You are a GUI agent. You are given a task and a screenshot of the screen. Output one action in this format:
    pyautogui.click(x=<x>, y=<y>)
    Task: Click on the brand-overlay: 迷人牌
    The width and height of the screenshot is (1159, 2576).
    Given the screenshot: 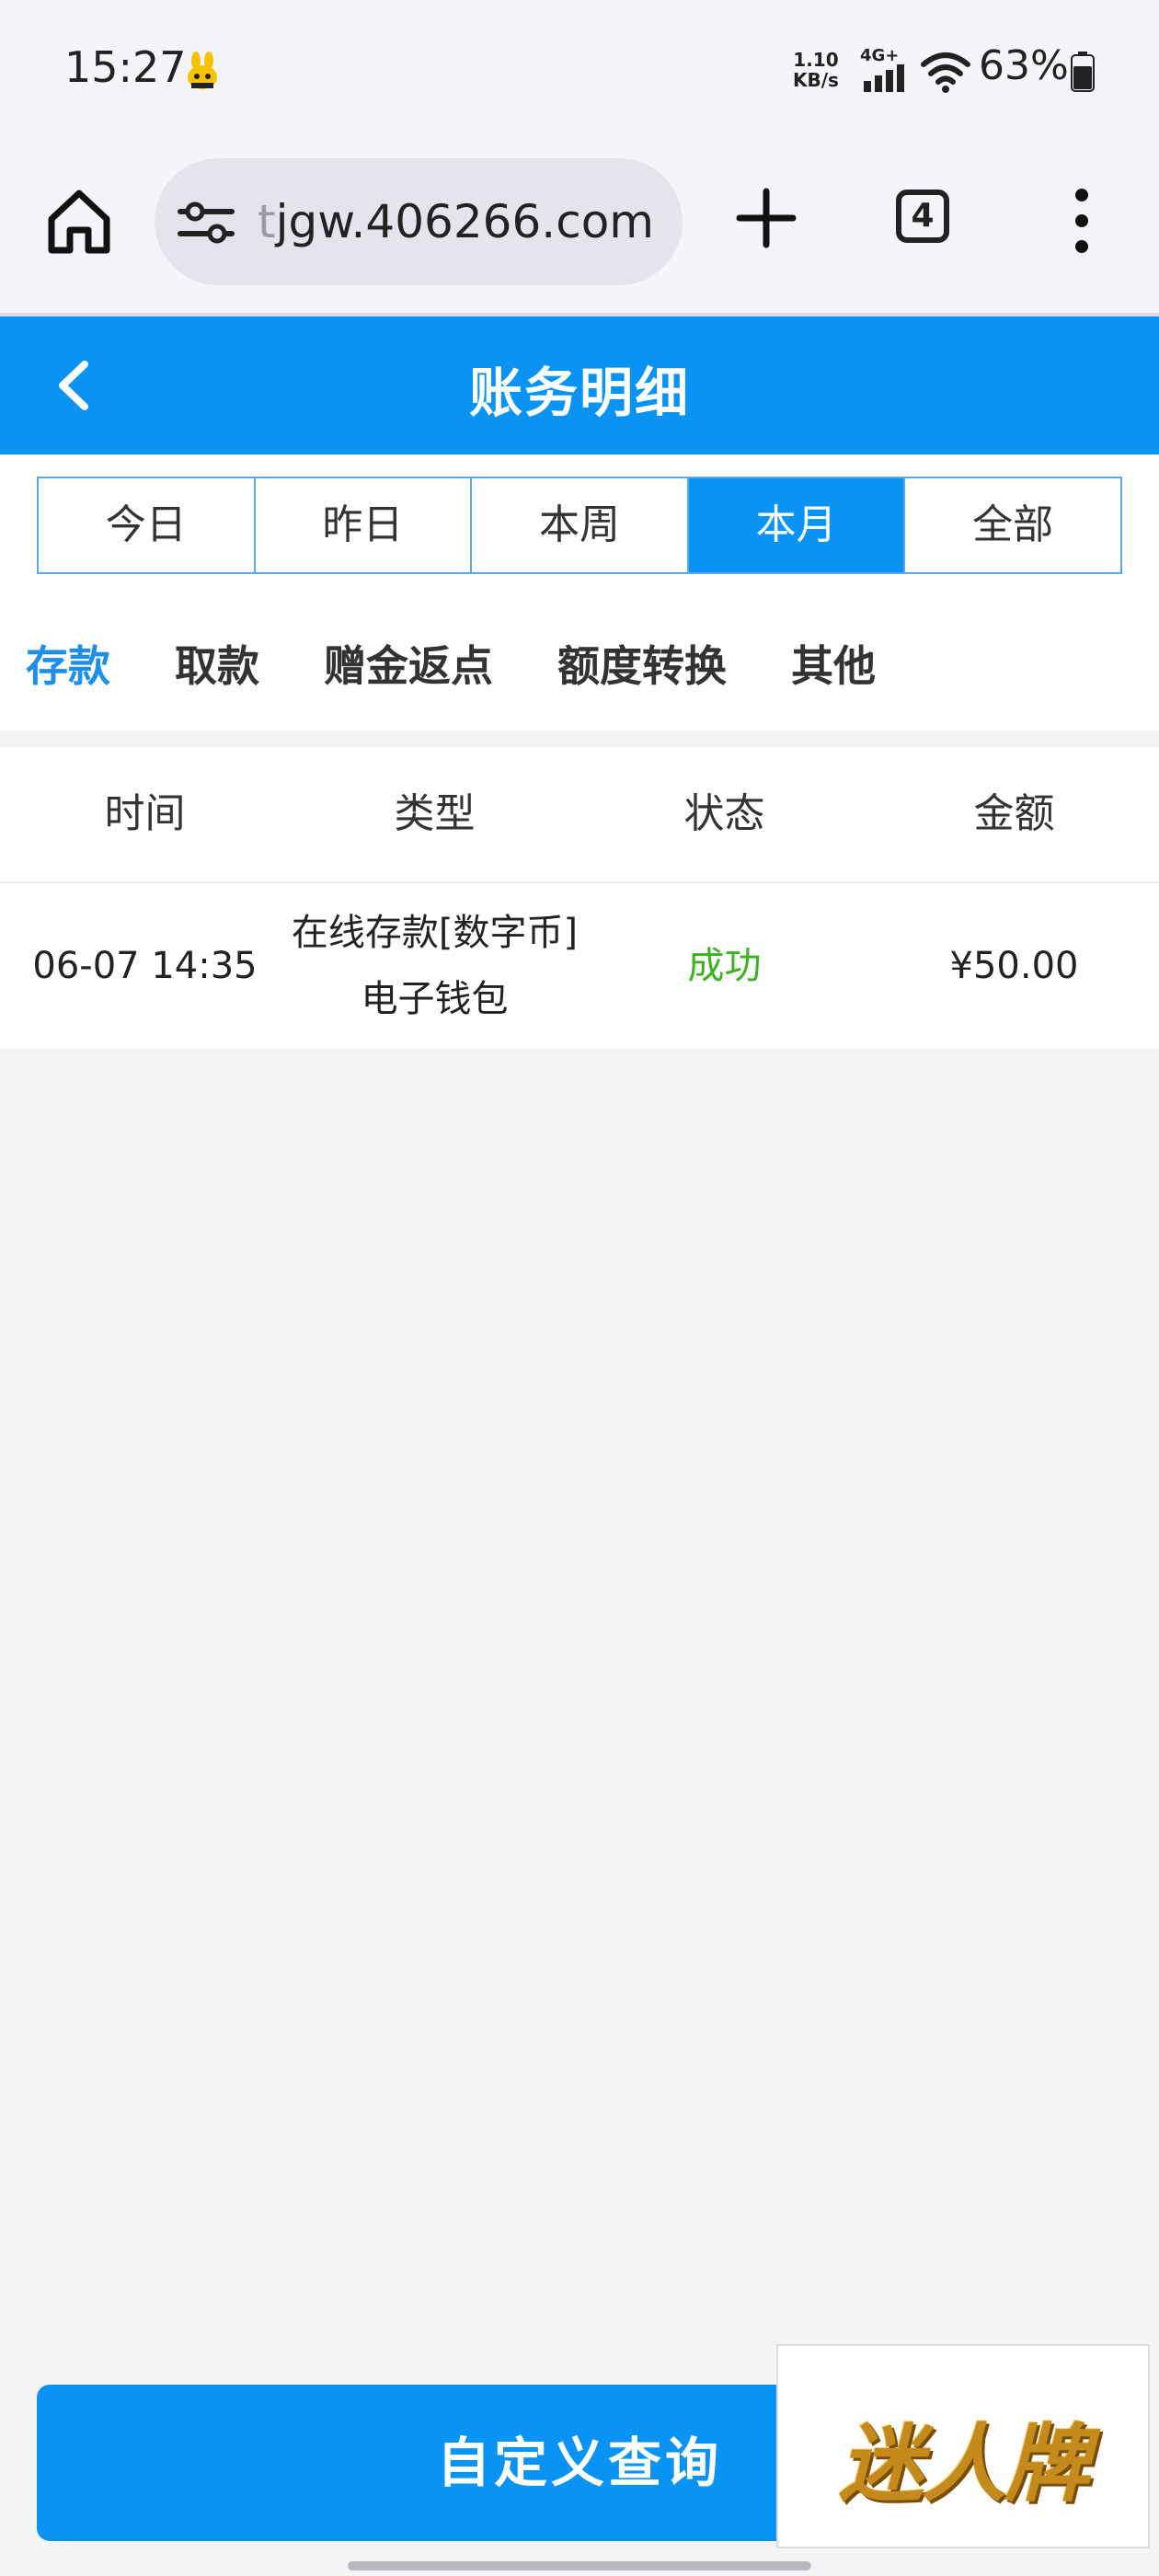 What is the action you would take?
    pyautogui.click(x=963, y=2446)
    